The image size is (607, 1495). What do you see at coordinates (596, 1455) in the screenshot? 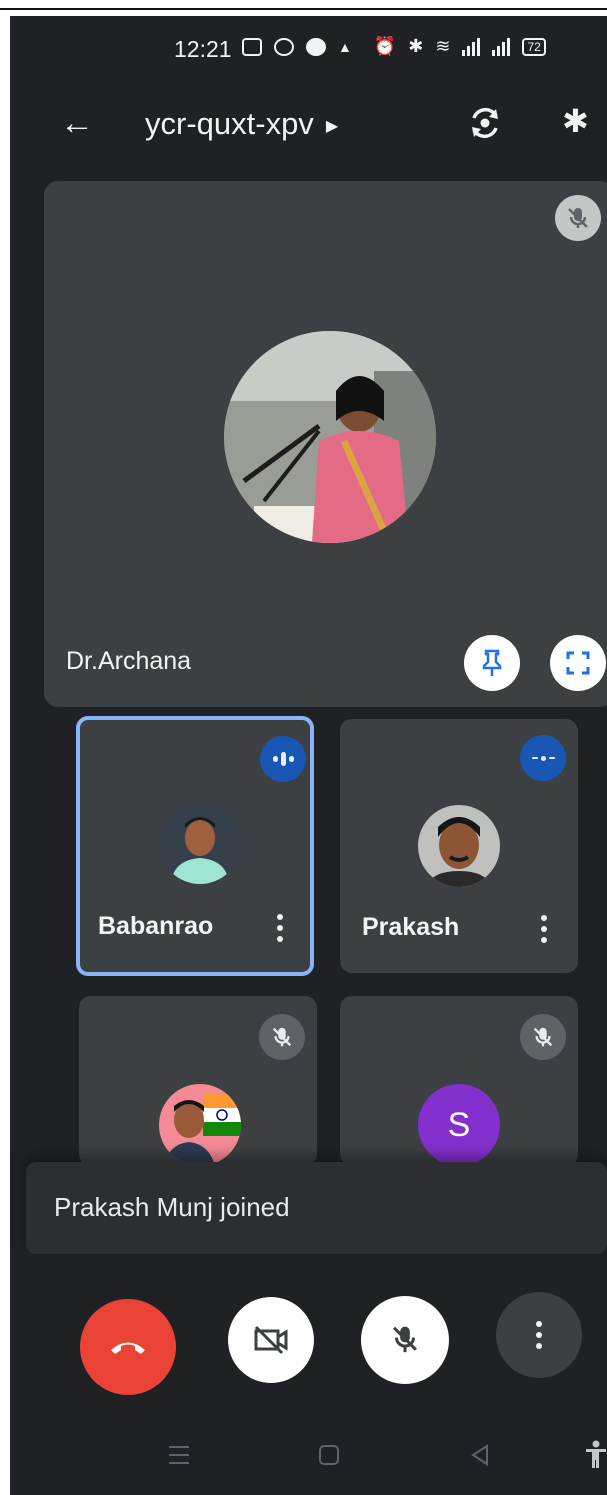
I see `accessibility-icon` at bounding box center [596, 1455].